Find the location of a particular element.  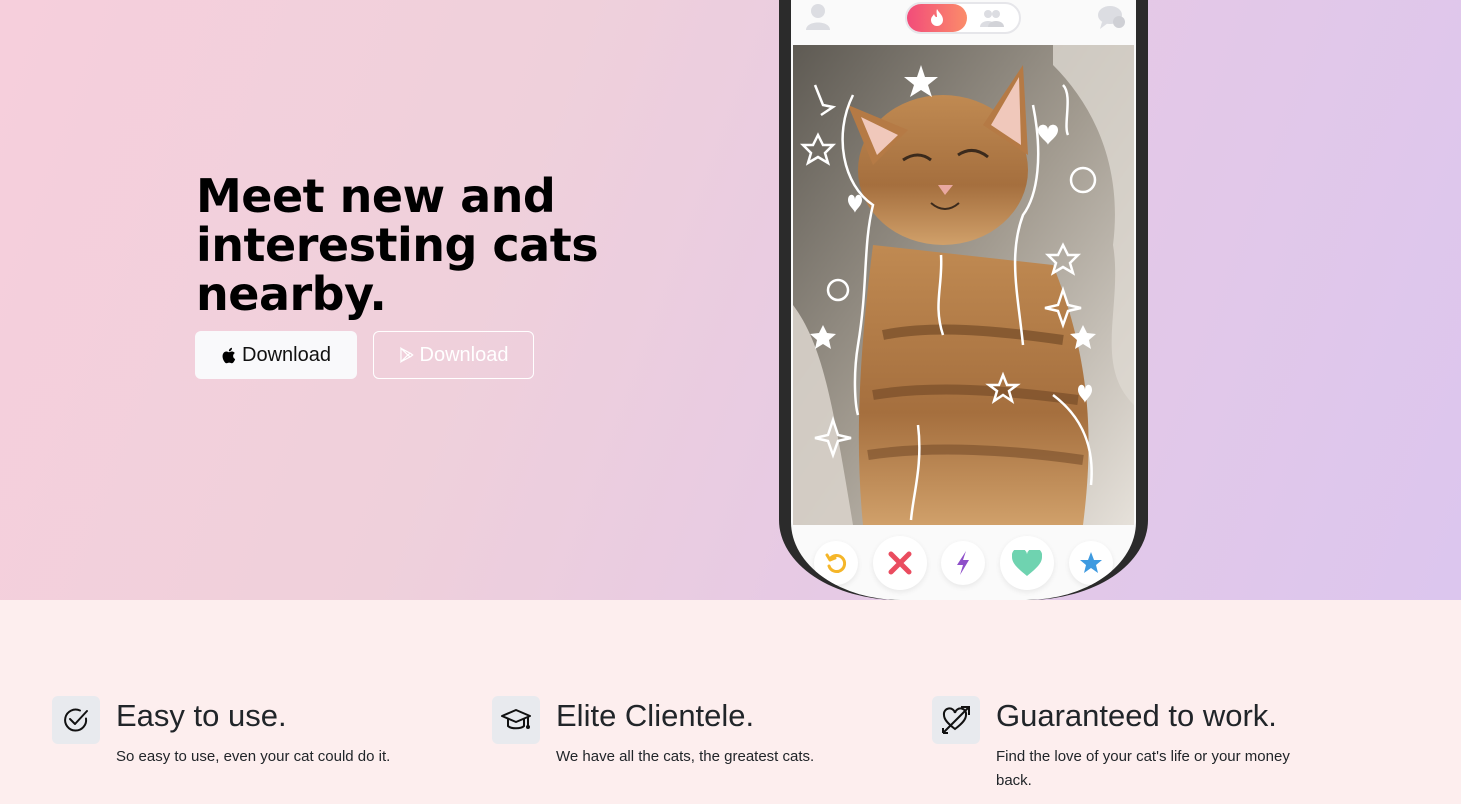

boost-icon is located at coordinates (963, 562).